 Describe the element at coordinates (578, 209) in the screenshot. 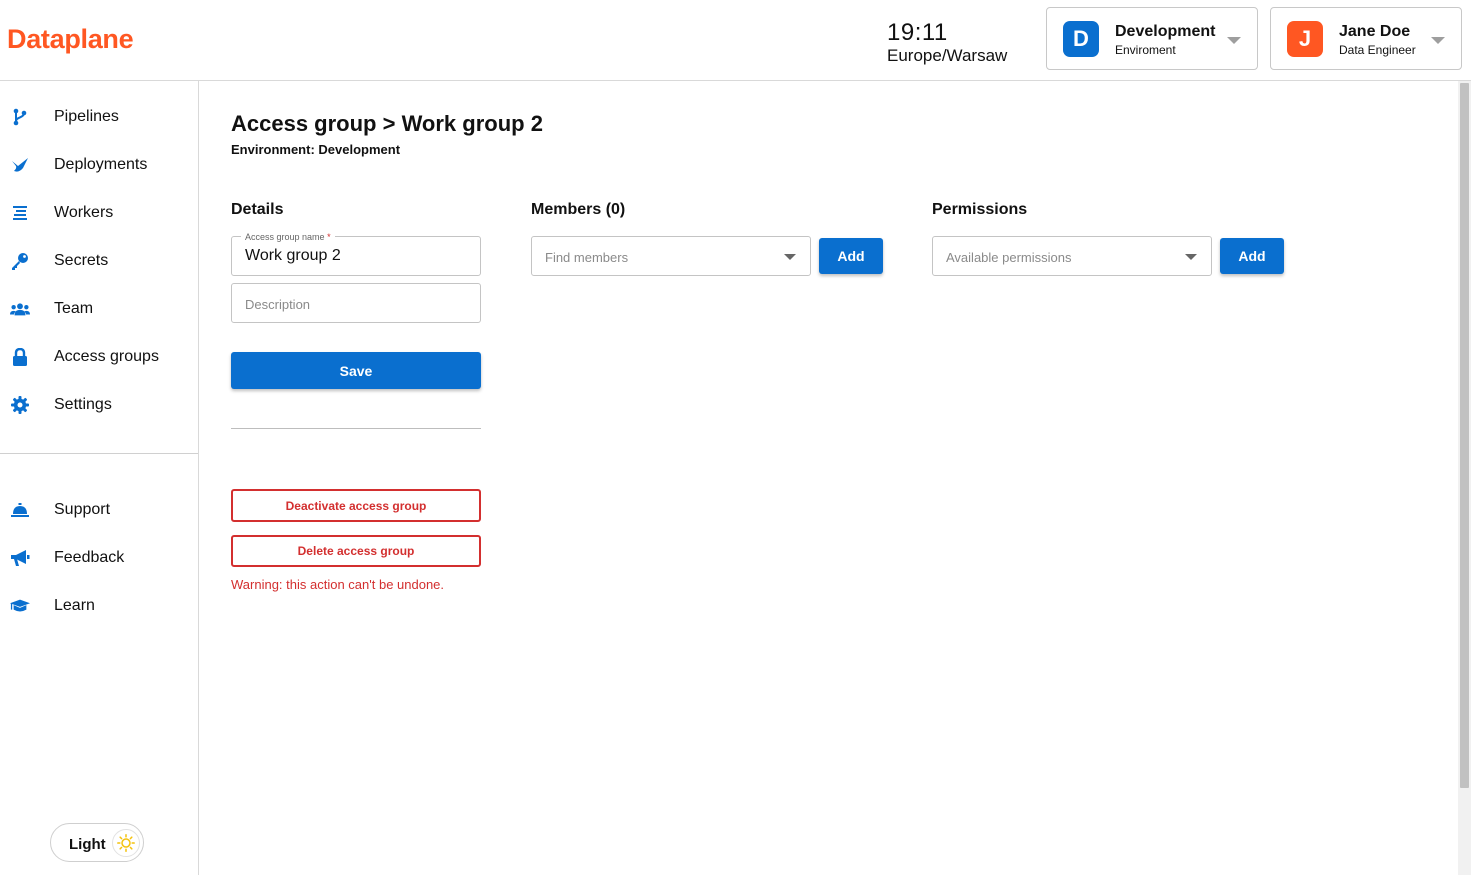

I see `members-heading: Members (0)` at that location.